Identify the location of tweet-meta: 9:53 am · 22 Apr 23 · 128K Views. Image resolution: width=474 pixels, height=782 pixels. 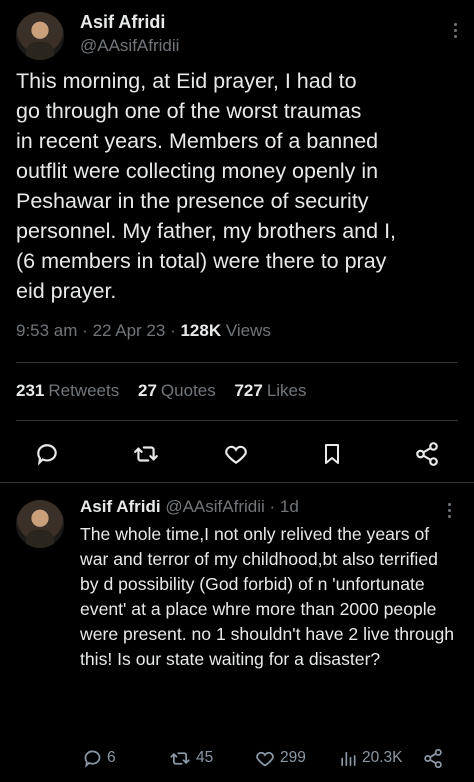
(143, 330).